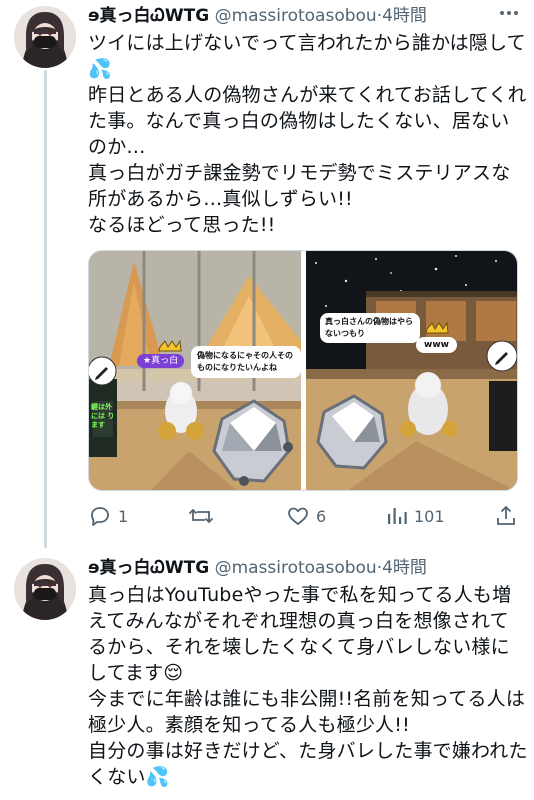 Image resolution: width=534 pixels, height=800 pixels. I want to click on like-icon, so click(298, 516).